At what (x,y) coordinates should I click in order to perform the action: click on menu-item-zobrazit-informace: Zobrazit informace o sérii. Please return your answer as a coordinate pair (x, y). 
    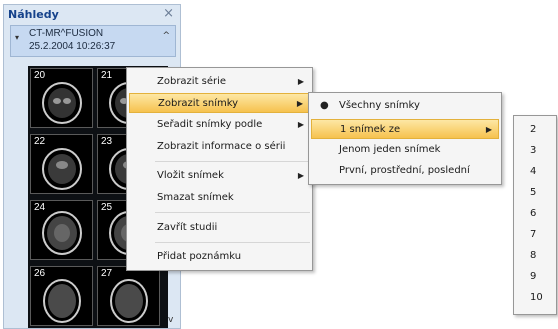
    Looking at the image, I should click on (219, 147).